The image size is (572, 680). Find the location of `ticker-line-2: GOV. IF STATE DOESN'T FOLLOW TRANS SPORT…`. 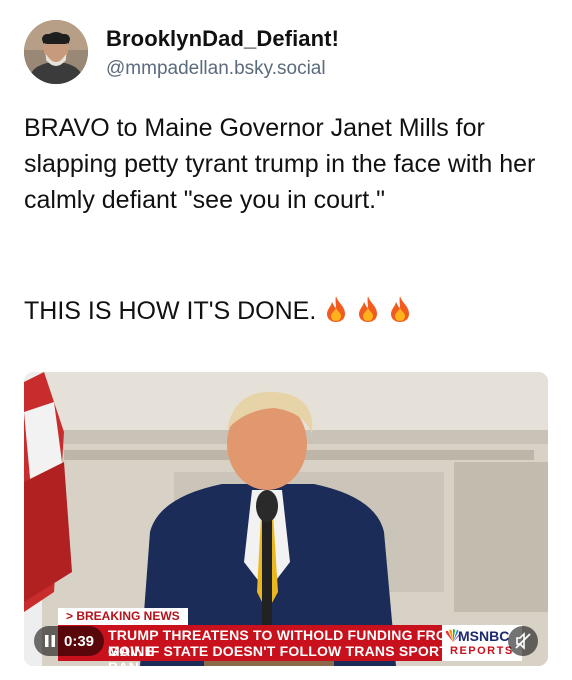

ticker-line-2: GOV. IF STATE DOESN'T FOLLOW TRANS SPORT… is located at coordinates (283, 654).